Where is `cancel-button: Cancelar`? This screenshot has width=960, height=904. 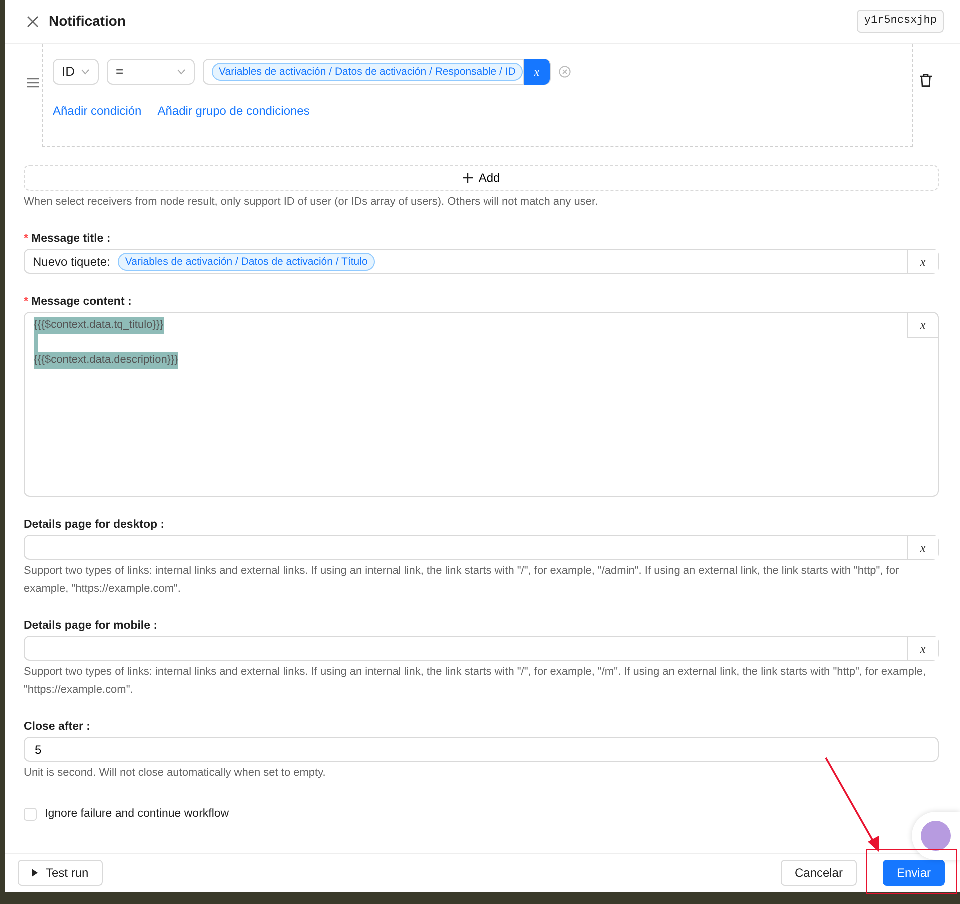
cancel-button: Cancelar is located at coordinates (818, 873).